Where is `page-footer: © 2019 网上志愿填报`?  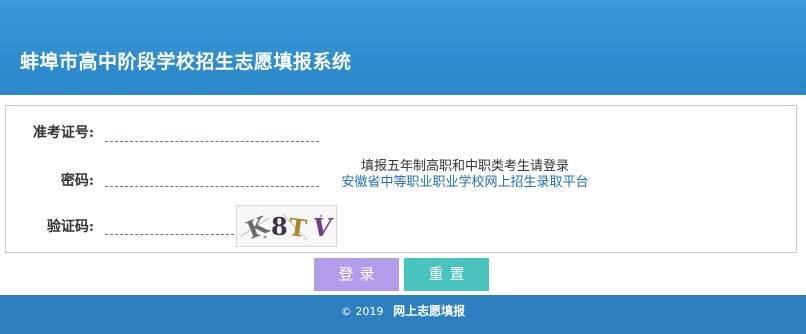
page-footer: © 2019 网上志愿填报 is located at coordinates (403, 314).